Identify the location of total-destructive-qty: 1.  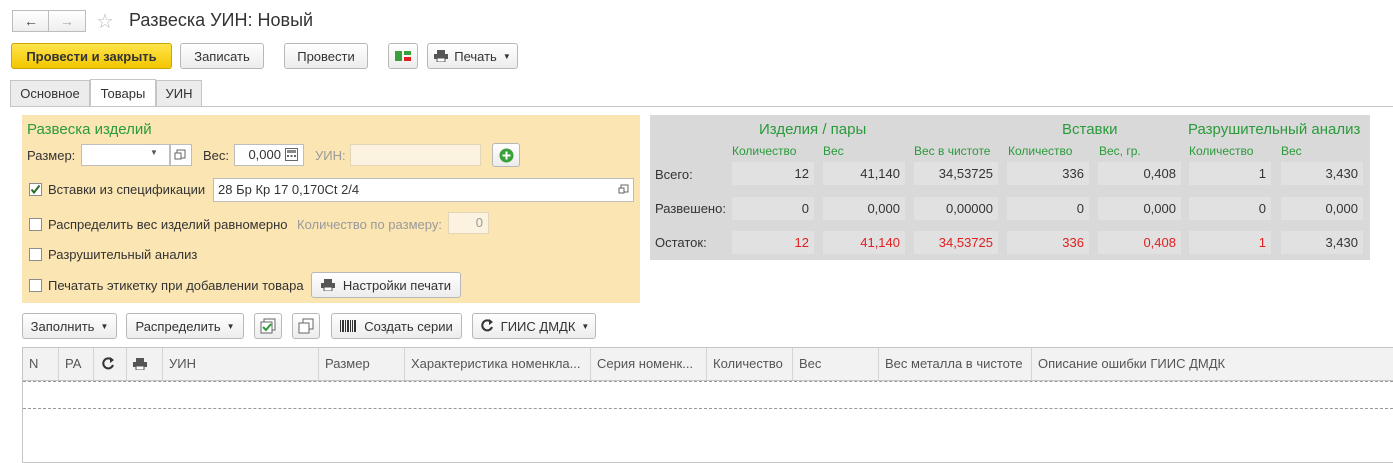
(1230, 173).